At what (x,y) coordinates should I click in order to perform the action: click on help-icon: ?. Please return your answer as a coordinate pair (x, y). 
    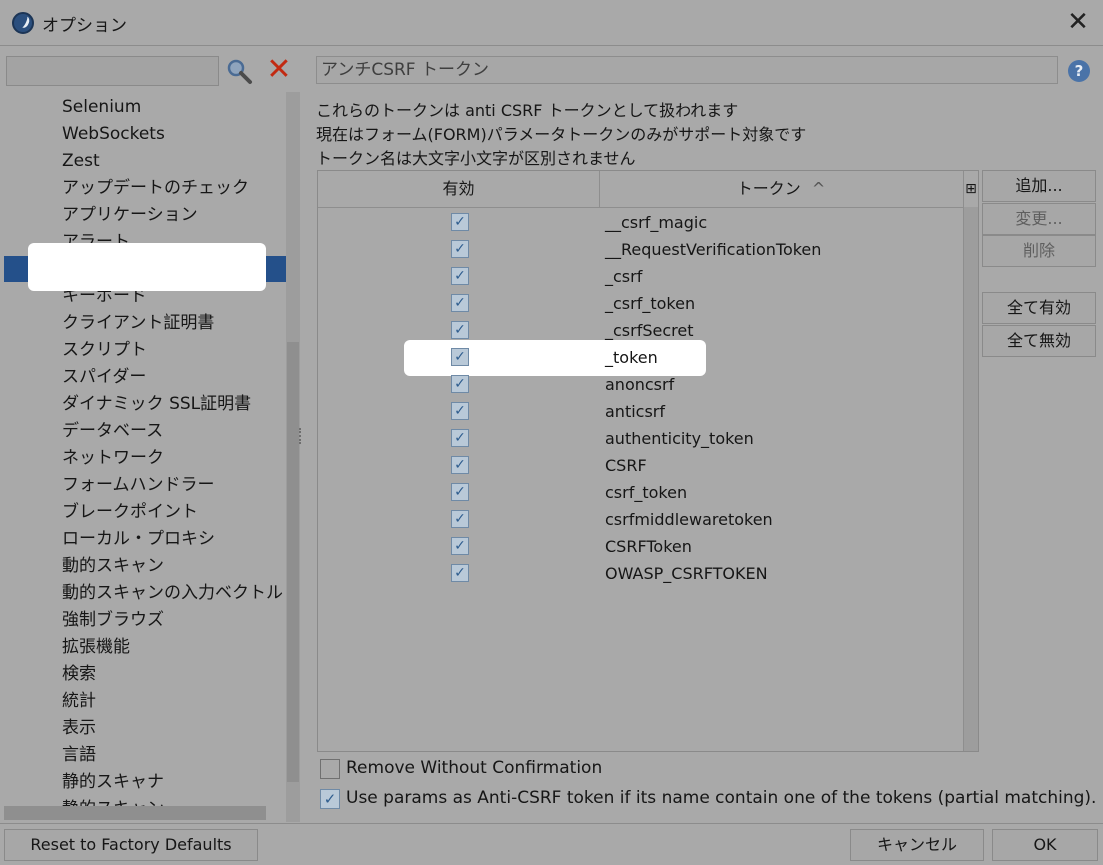
    Looking at the image, I should click on (1079, 71).